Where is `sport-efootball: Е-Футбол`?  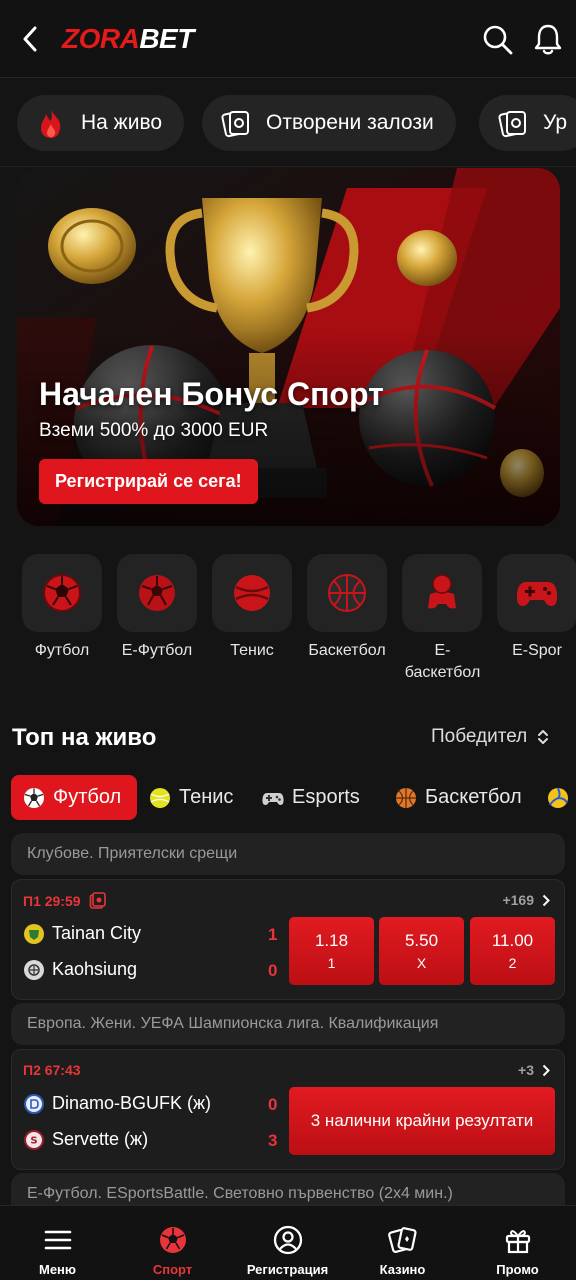 sport-efootball: Е-Футбол is located at coordinates (157, 608).